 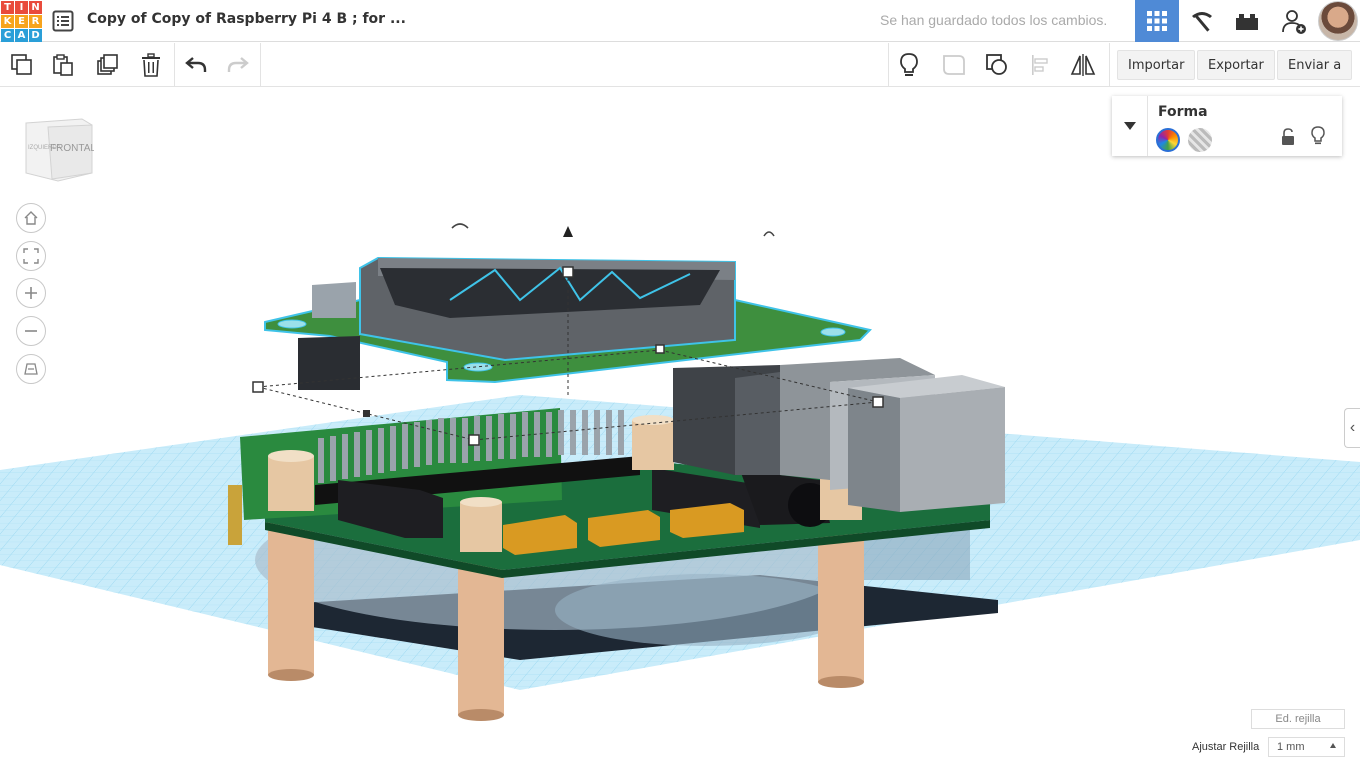 What do you see at coordinates (1318, 136) in the screenshot?
I see `visibility-lightbulb-icon` at bounding box center [1318, 136].